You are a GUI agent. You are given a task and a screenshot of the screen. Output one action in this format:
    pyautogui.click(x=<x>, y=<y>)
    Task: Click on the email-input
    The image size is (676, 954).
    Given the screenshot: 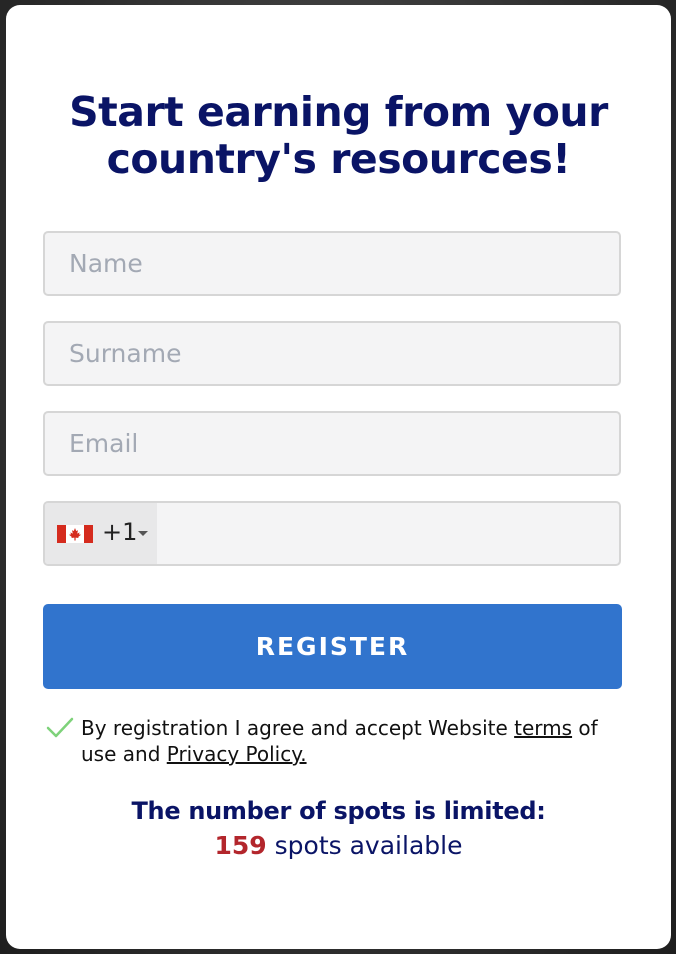 What is the action you would take?
    pyautogui.click(x=332, y=443)
    